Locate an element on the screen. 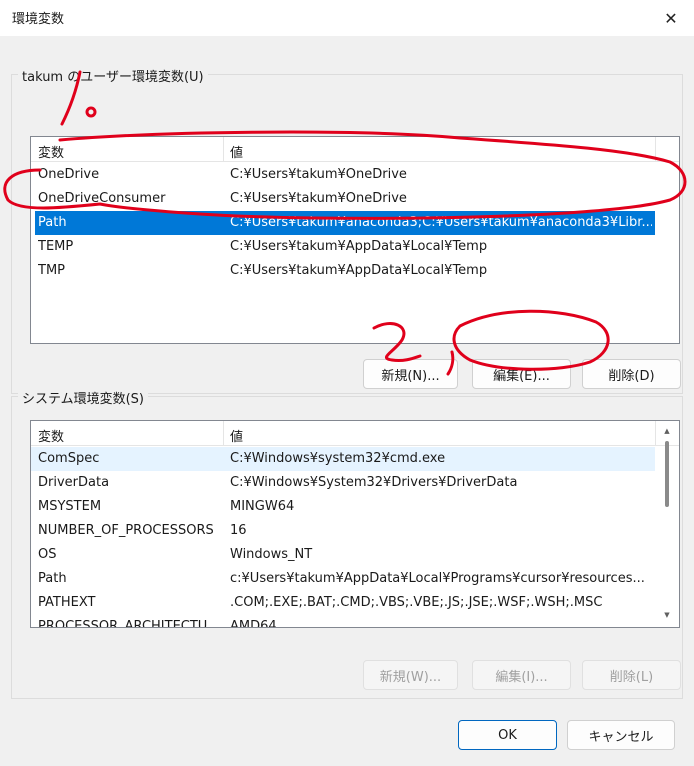  list-item: TEMP C:¥Users¥takum¥AppData¥Local¥Temp is located at coordinates (343, 247).